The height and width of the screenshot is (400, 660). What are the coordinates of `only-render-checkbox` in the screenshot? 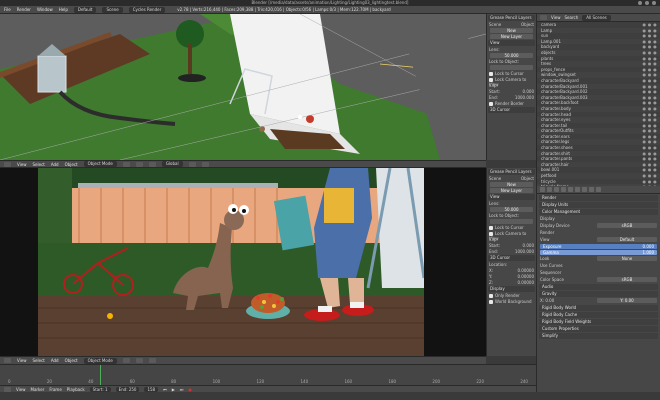 It's located at (491, 296).